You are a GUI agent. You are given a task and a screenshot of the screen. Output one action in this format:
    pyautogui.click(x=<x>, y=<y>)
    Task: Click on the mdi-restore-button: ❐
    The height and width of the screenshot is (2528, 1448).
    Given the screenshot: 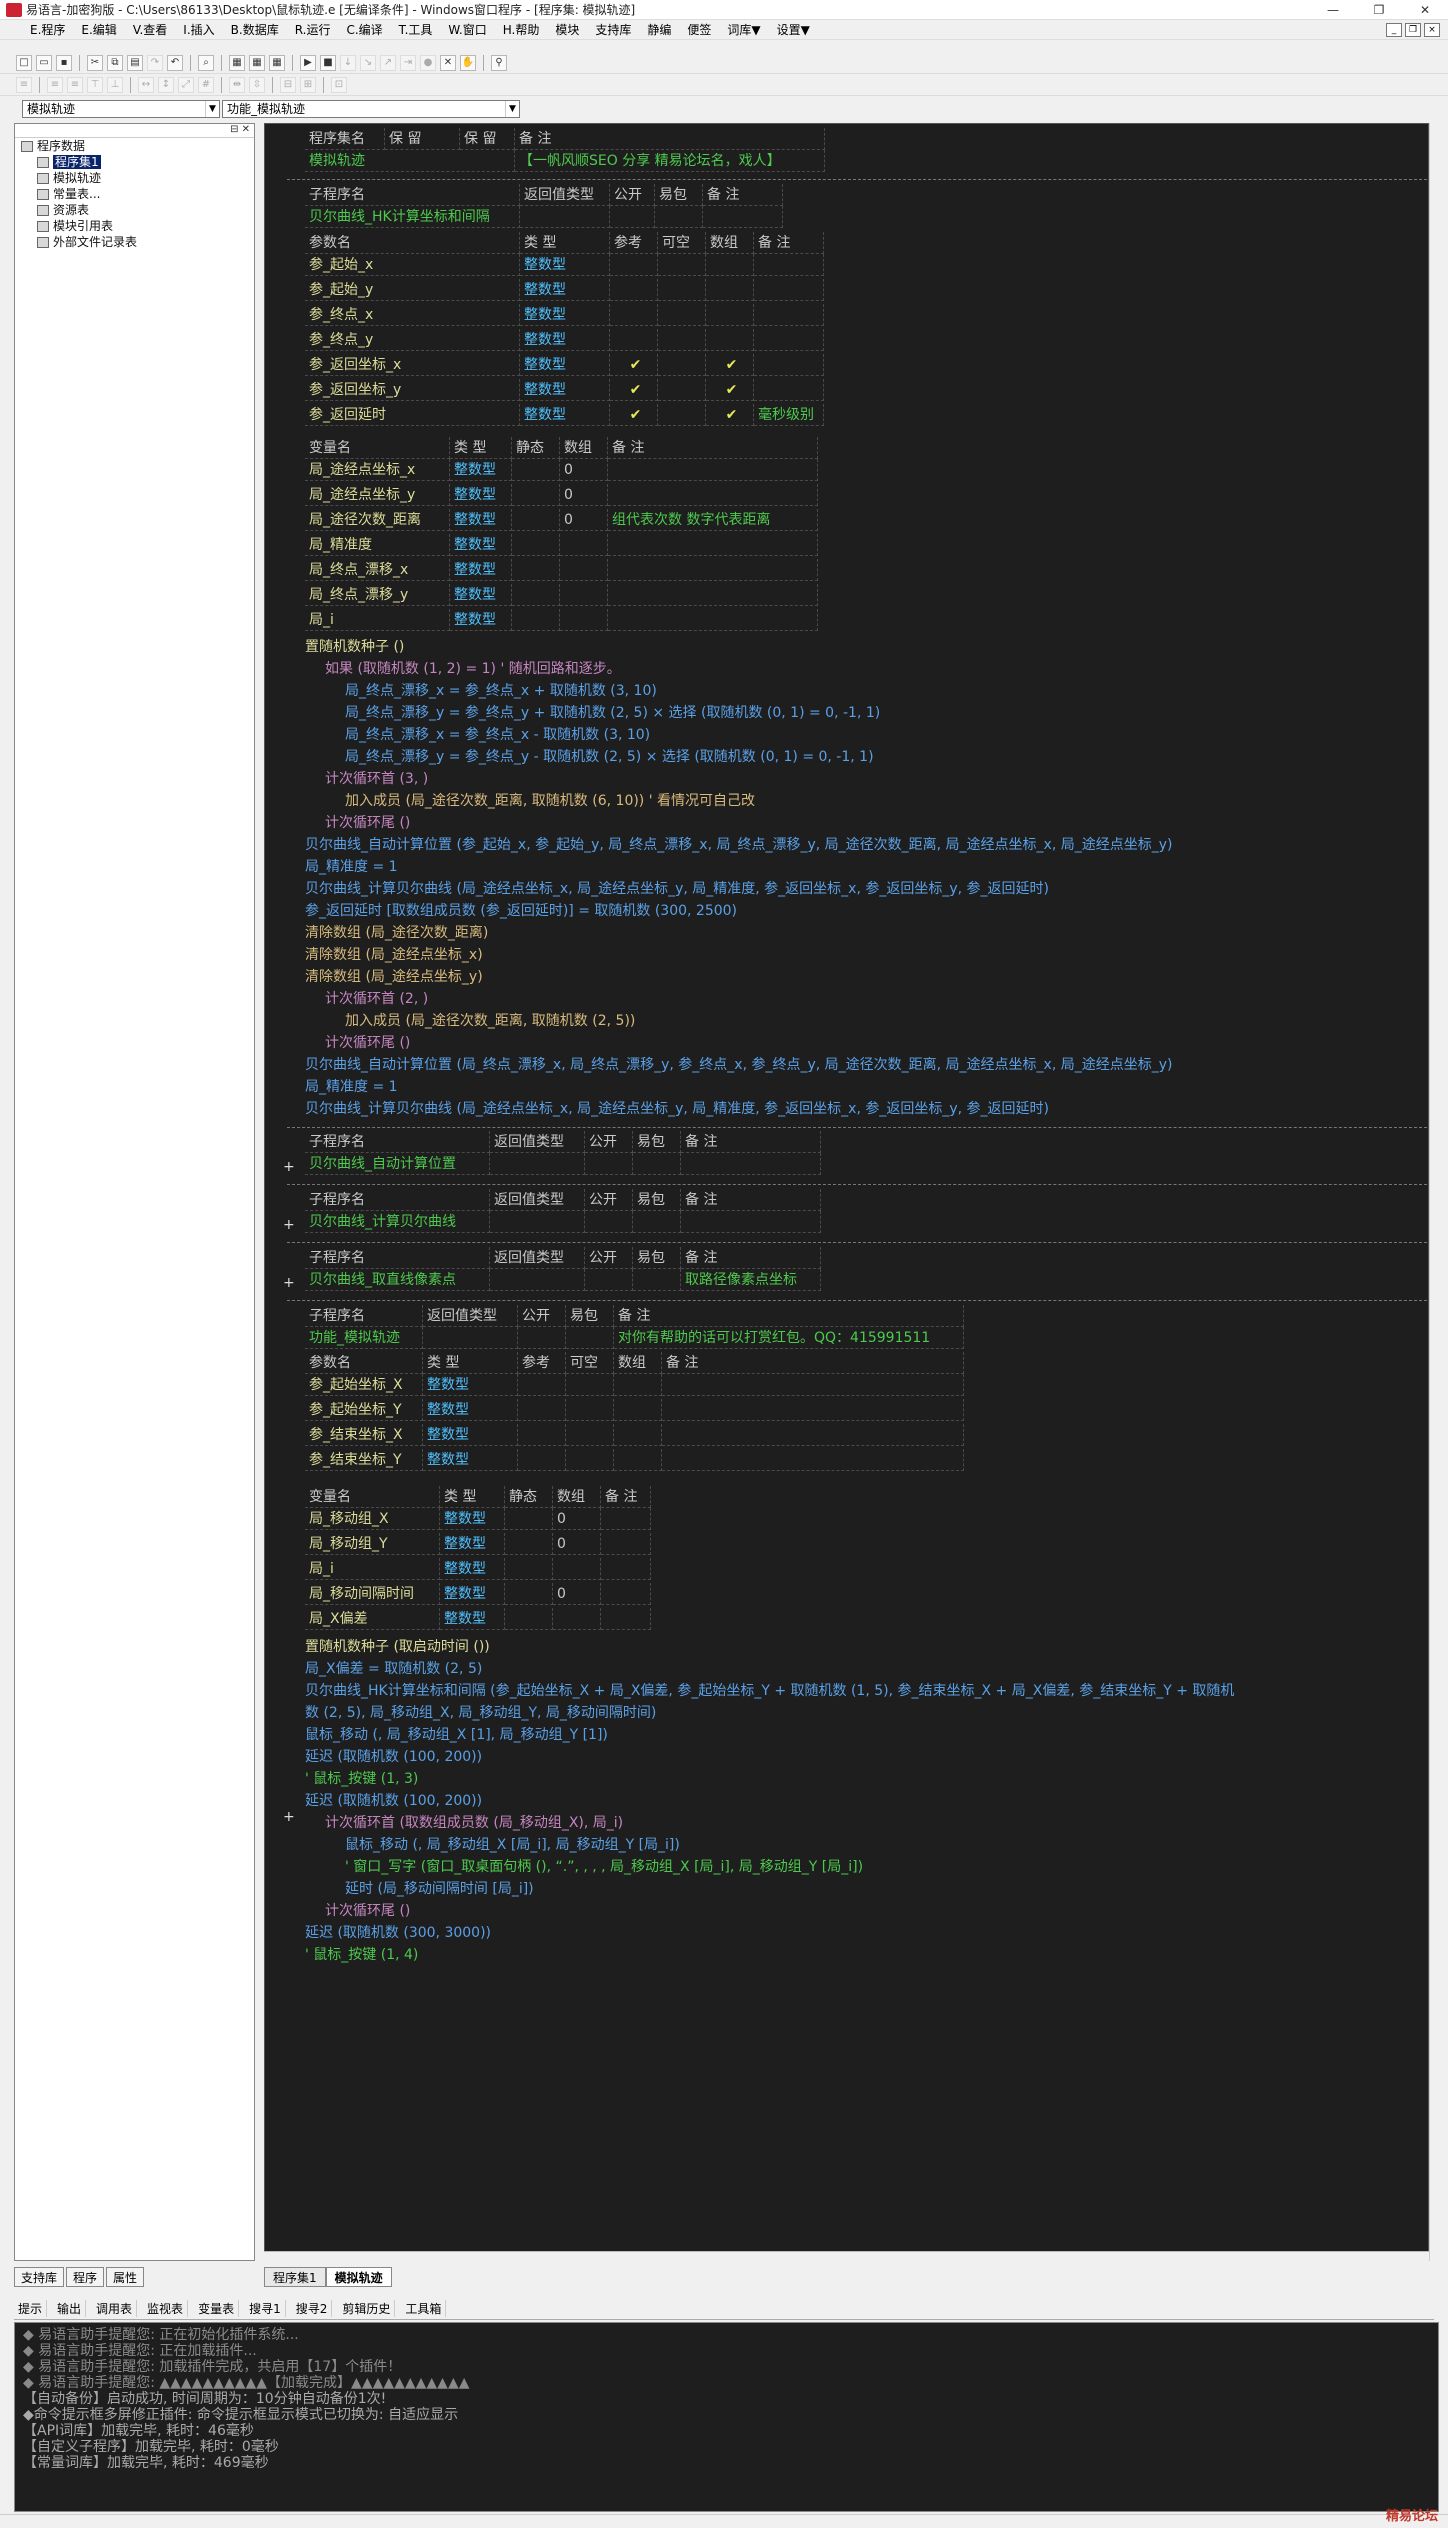 What is the action you would take?
    pyautogui.click(x=1413, y=29)
    